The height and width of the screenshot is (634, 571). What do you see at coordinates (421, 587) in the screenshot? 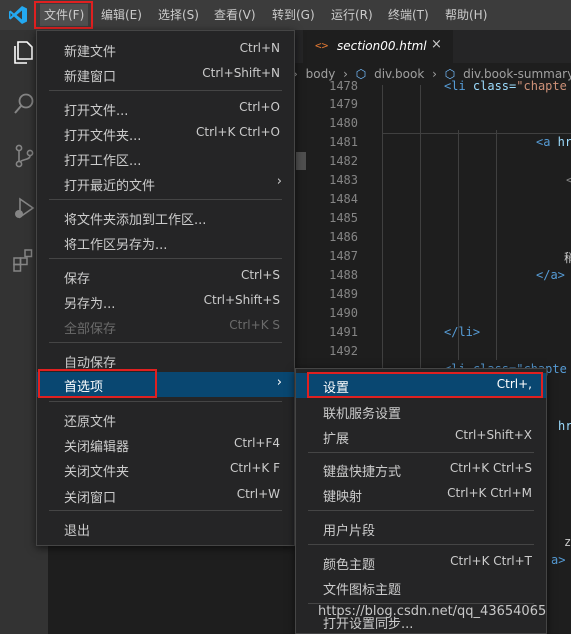
I see `menu-item-file-icon-theme: 文件图标主题` at bounding box center [421, 587].